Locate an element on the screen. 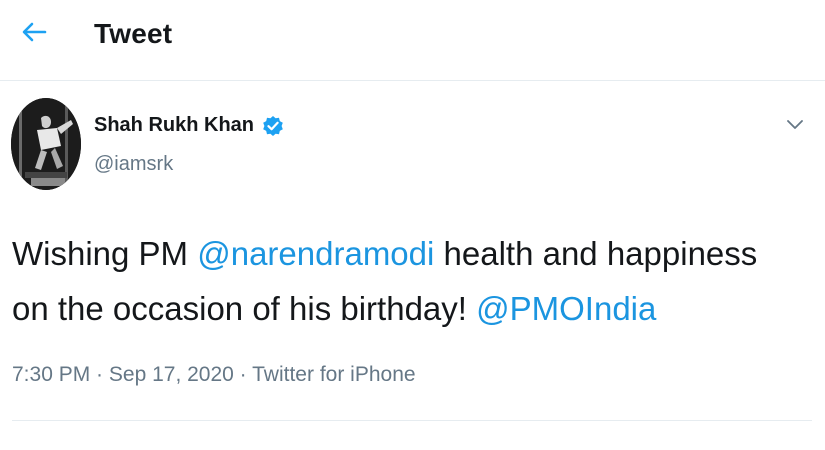 This screenshot has width=825, height=450. arrow-left-icon is located at coordinates (34, 32).